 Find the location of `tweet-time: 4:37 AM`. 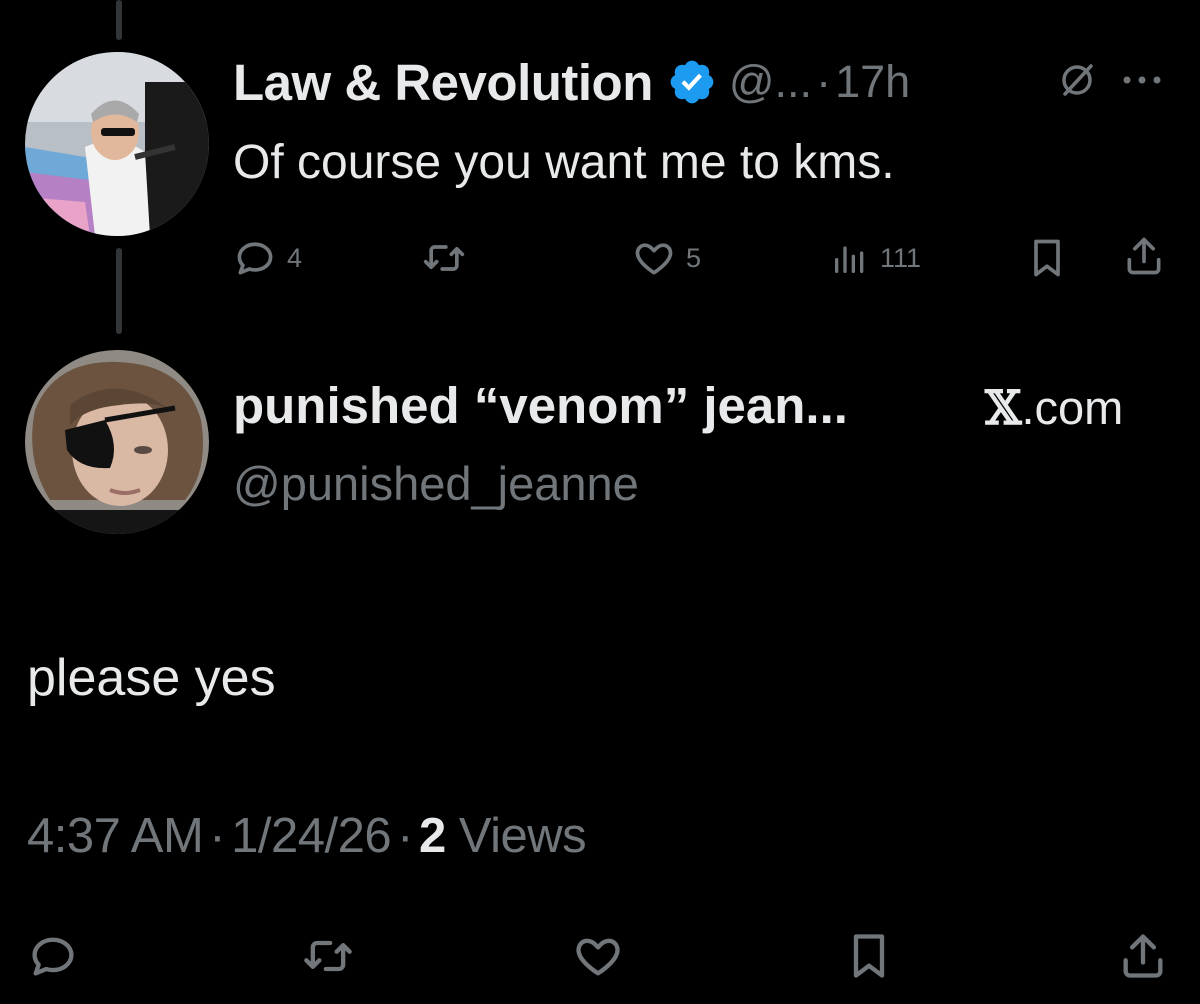

tweet-time: 4:37 AM is located at coordinates (115, 836).